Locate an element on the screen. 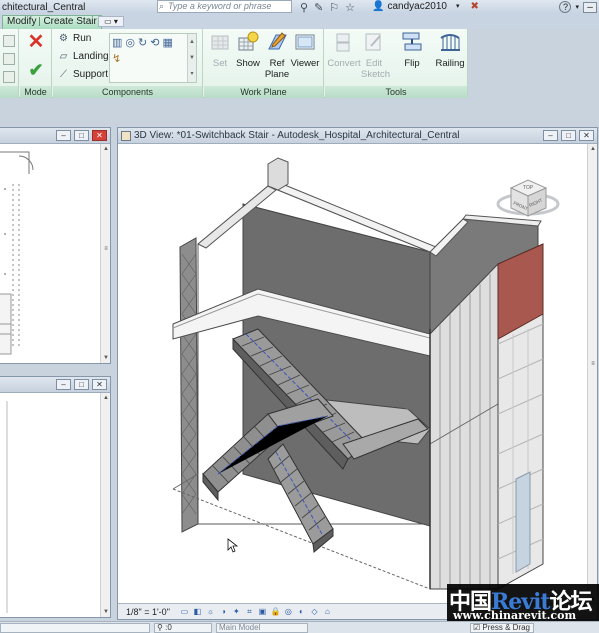 The height and width of the screenshot is (633, 599). exchange-icon: ✖ is located at coordinates (474, 7).